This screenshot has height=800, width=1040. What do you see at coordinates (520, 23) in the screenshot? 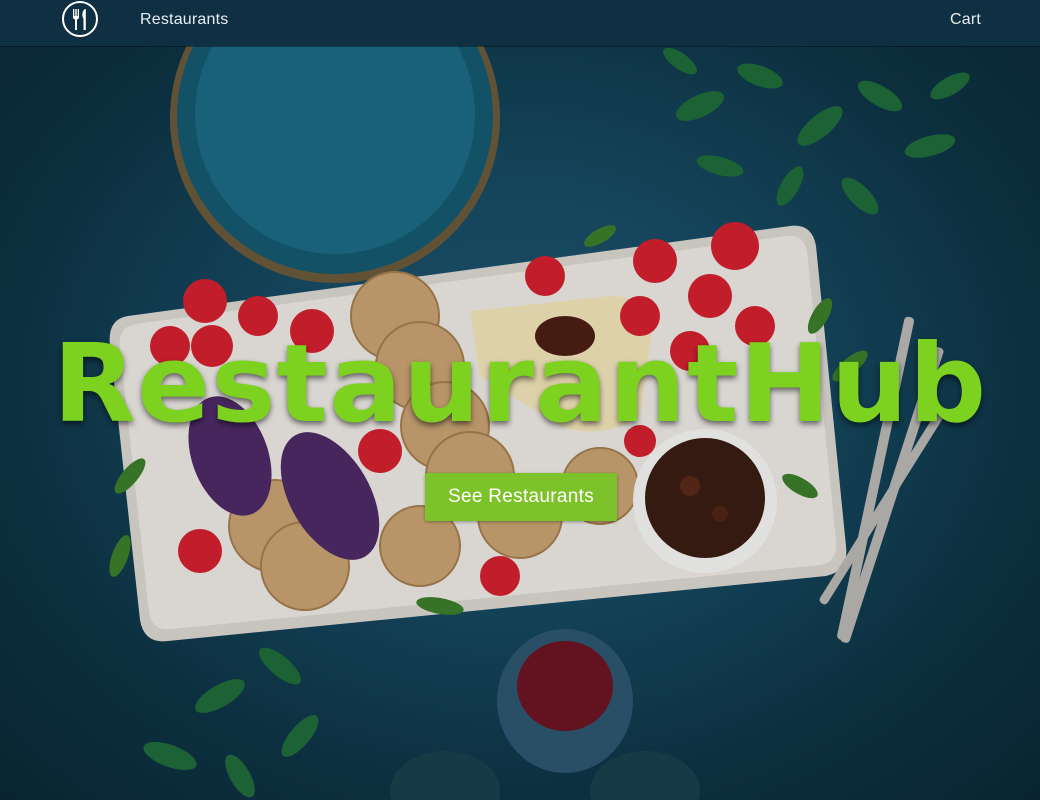
I see `navbar: Restaurants Cart` at bounding box center [520, 23].